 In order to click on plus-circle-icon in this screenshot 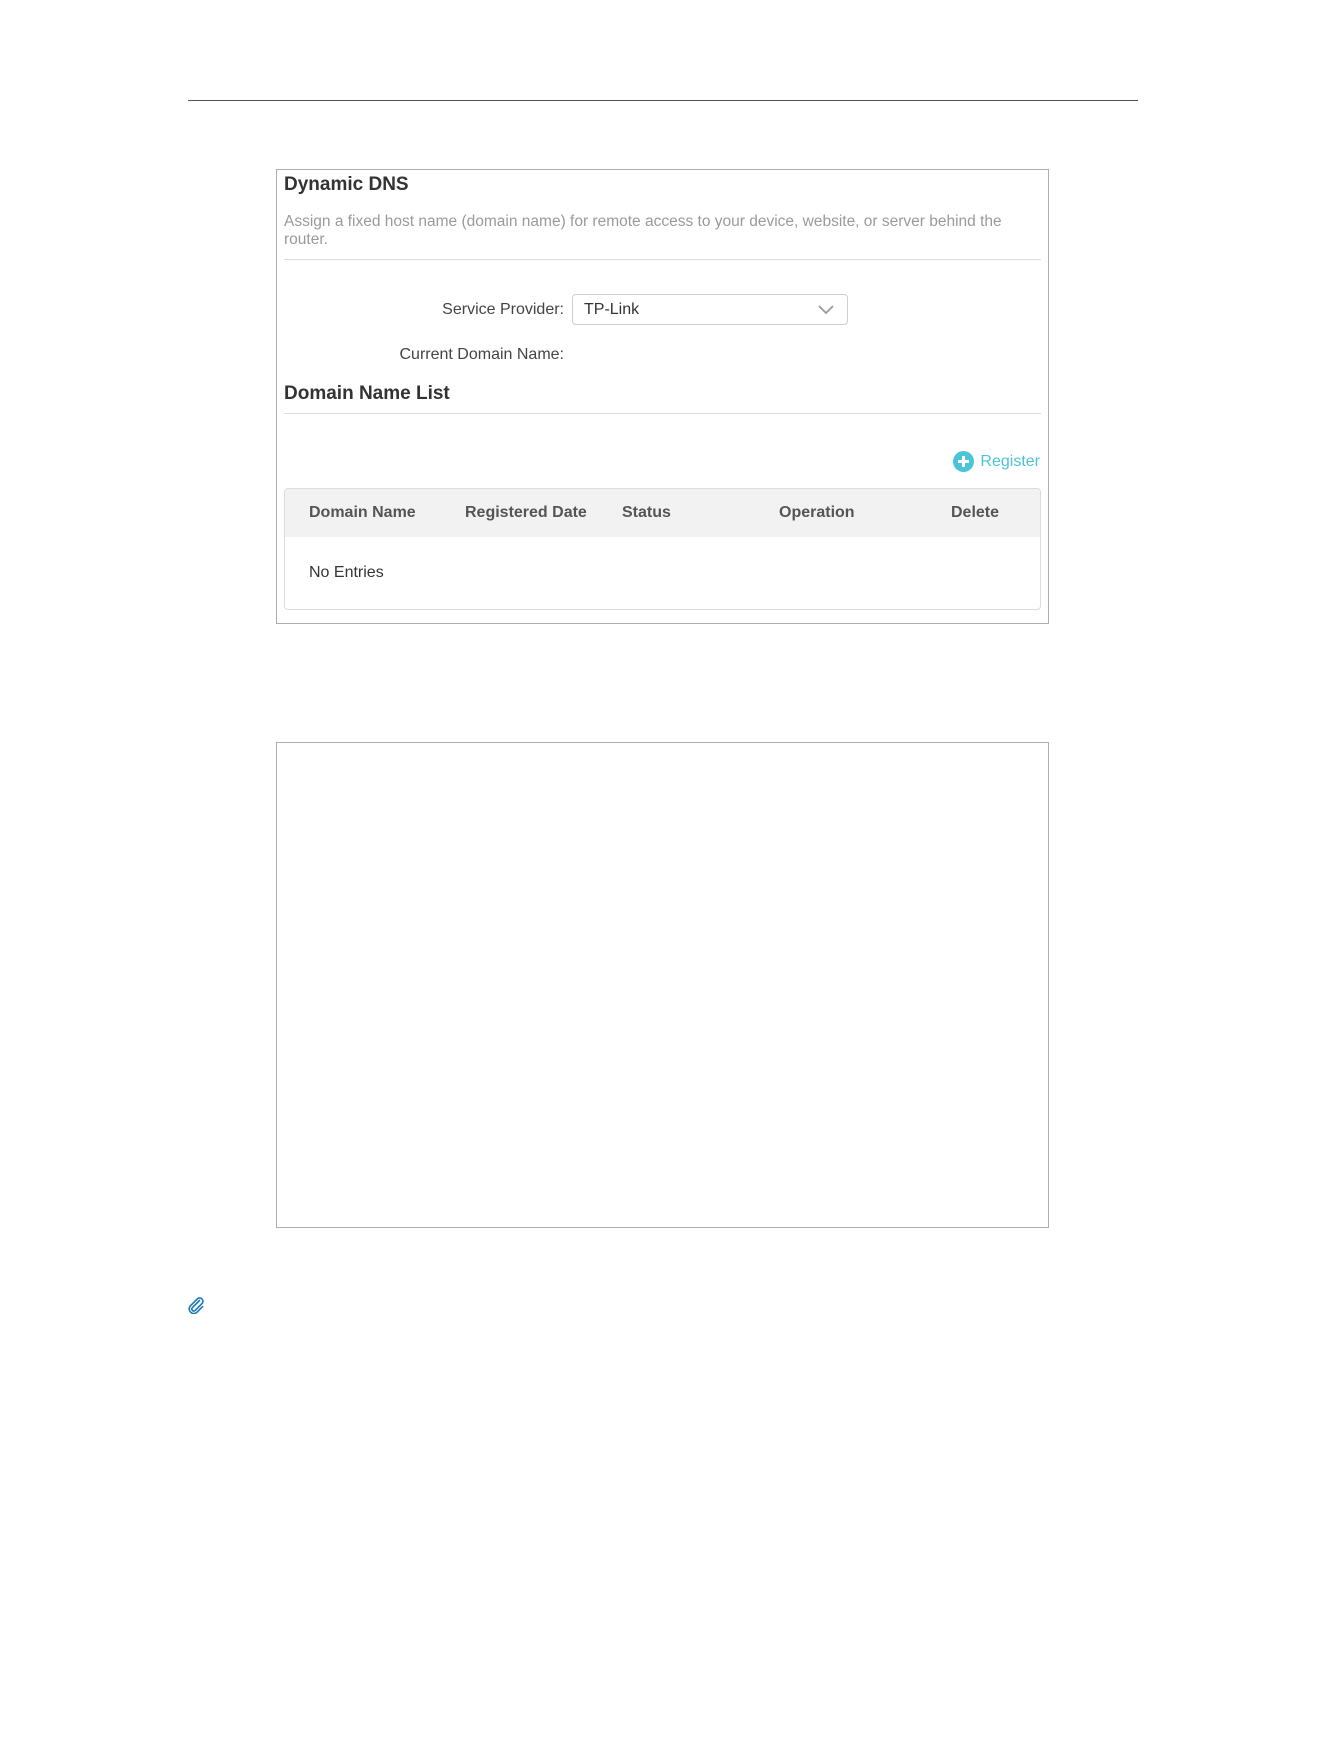, I will do `click(964, 461)`.